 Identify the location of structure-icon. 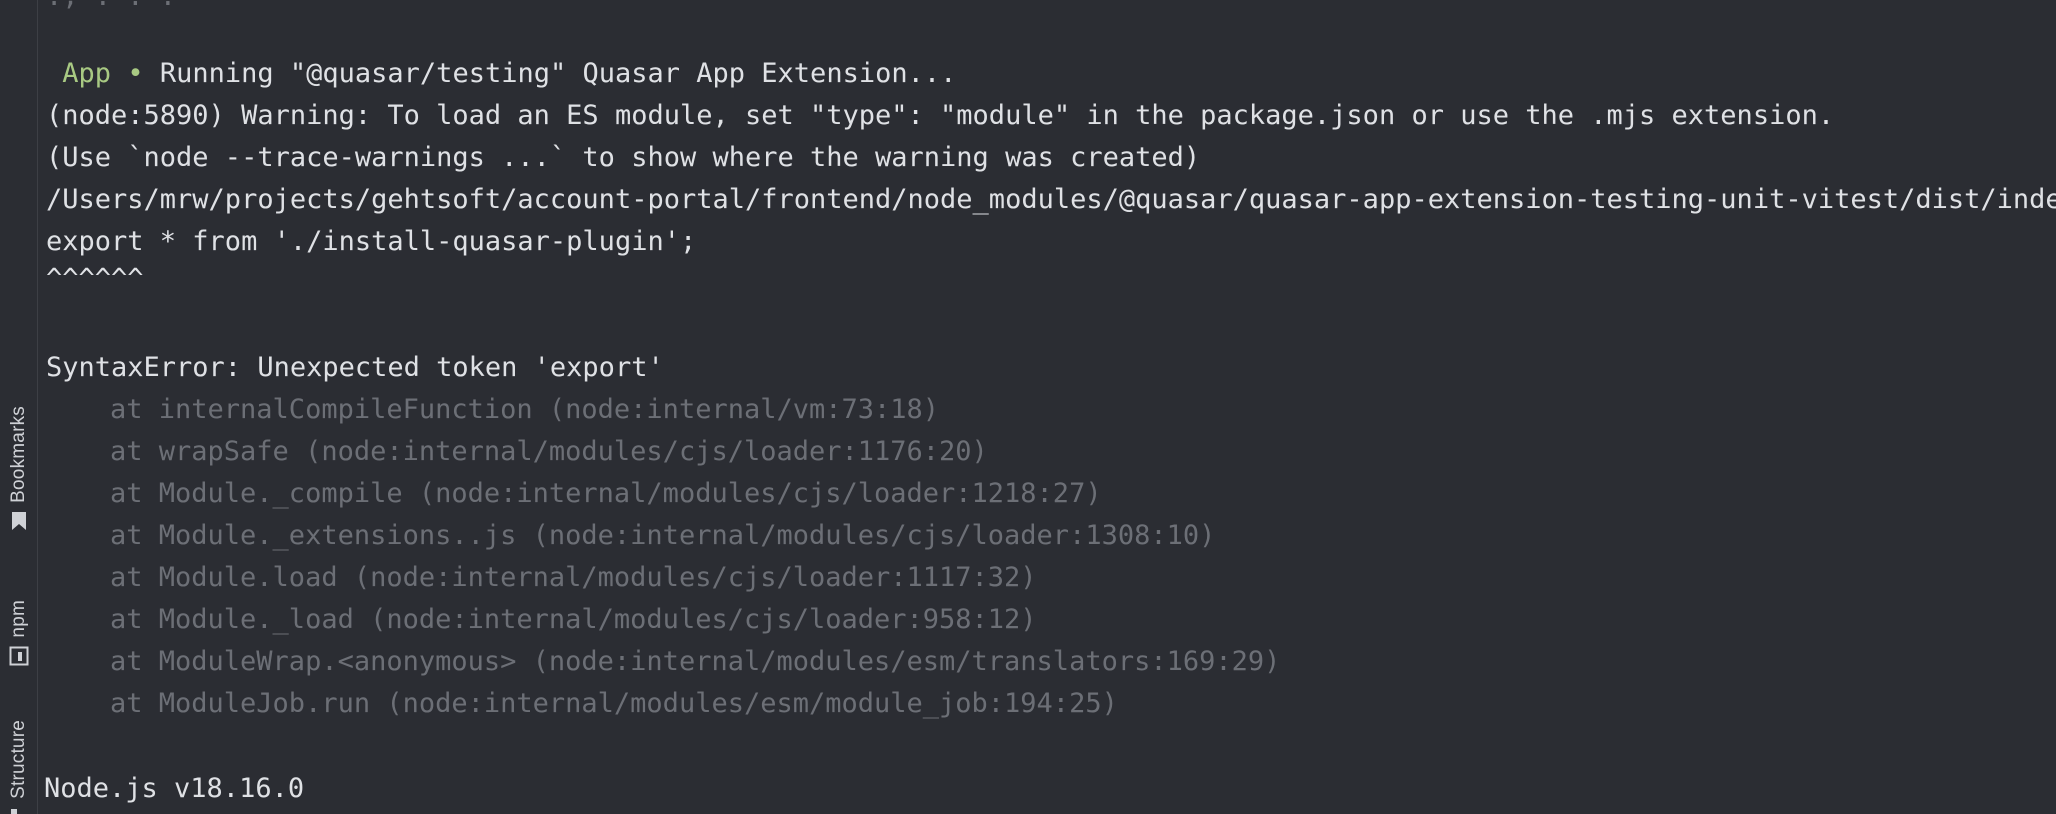
(19, 810).